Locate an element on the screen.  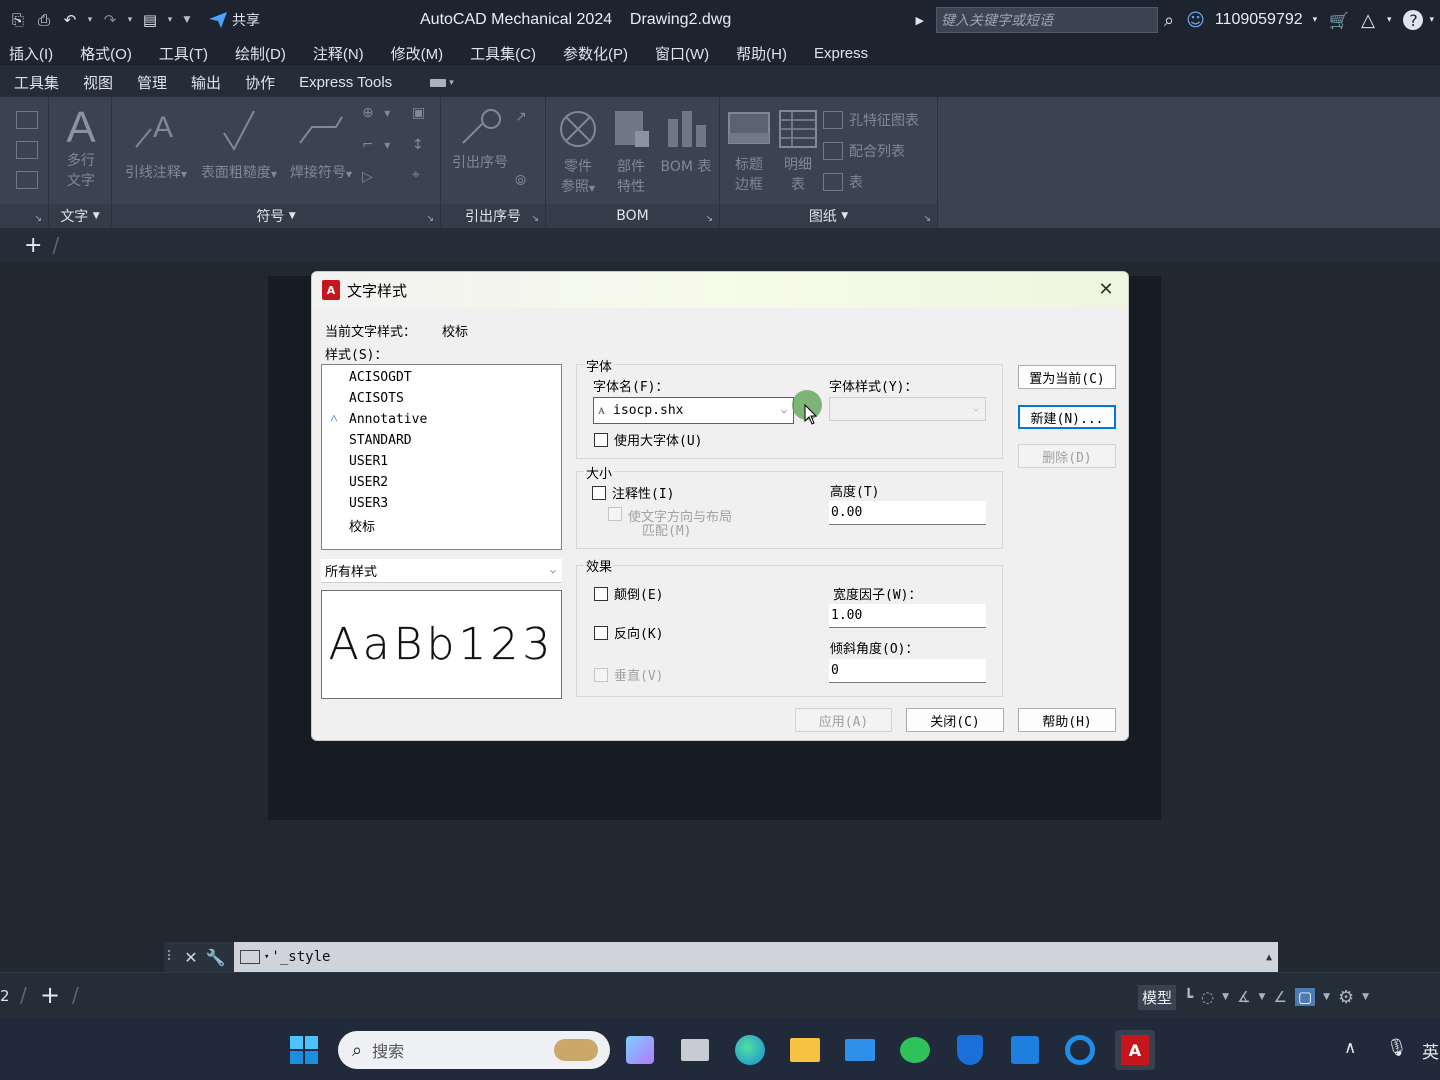
gear-icon: ⚙ is located at coordinates (1346, 997).